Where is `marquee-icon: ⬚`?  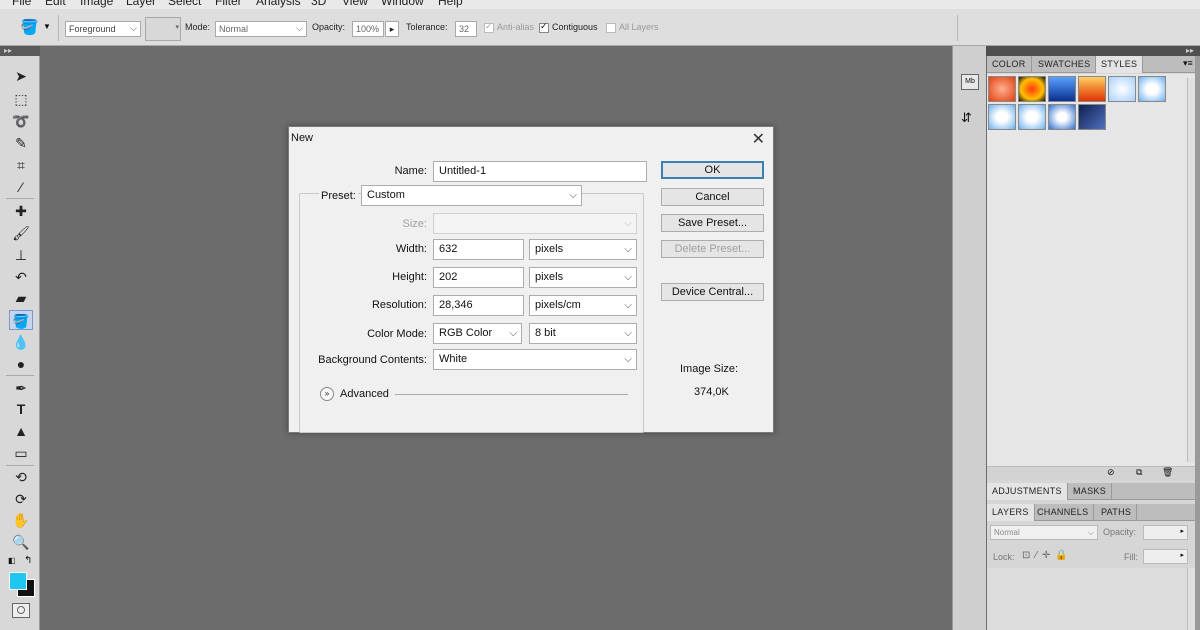 marquee-icon: ⬚ is located at coordinates (21, 99).